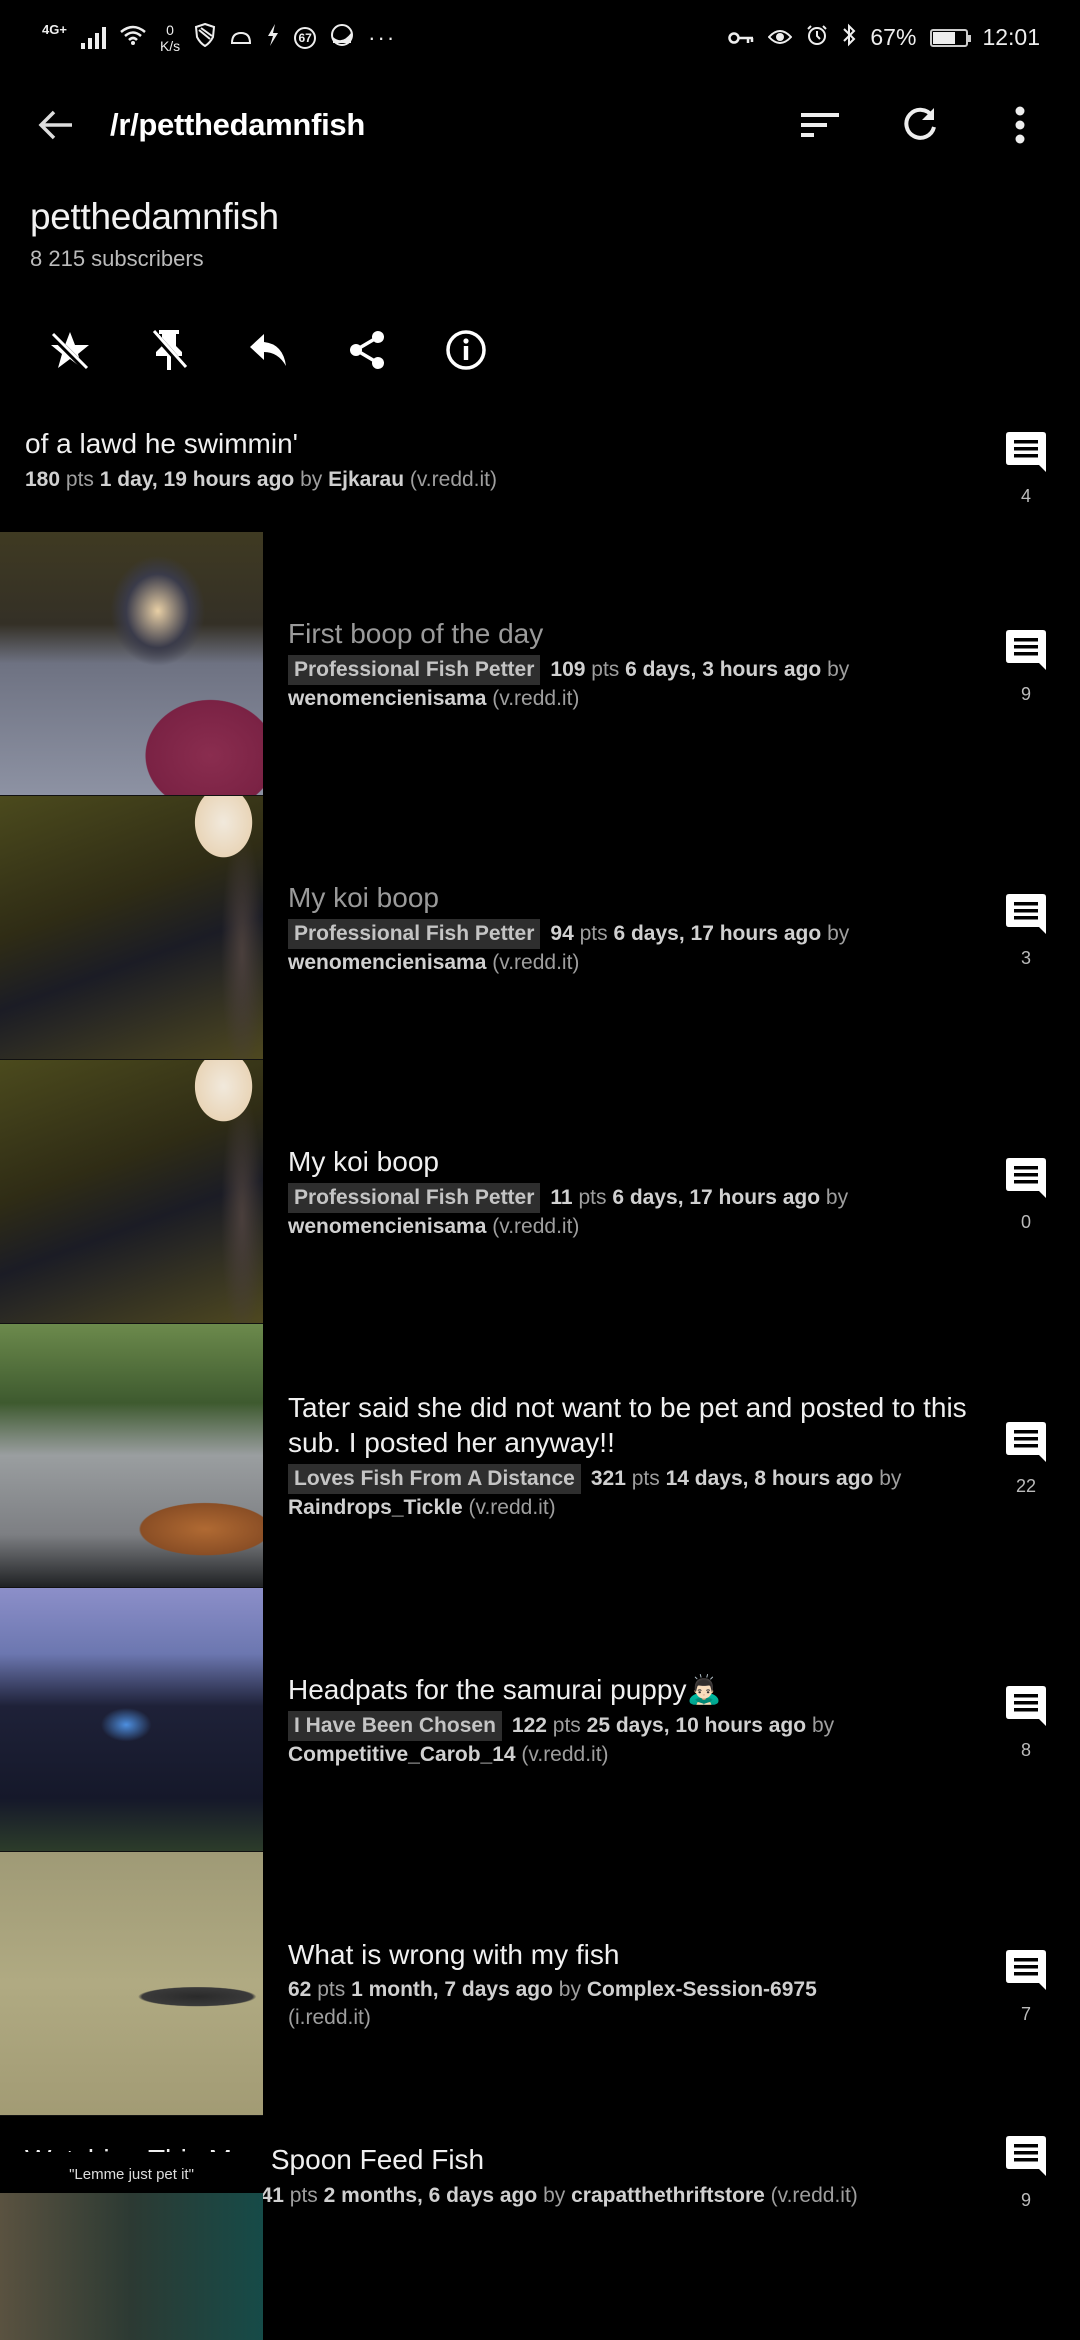 Image resolution: width=1080 pixels, height=2340 pixels. I want to click on post-author: Ejkarau, so click(366, 479).